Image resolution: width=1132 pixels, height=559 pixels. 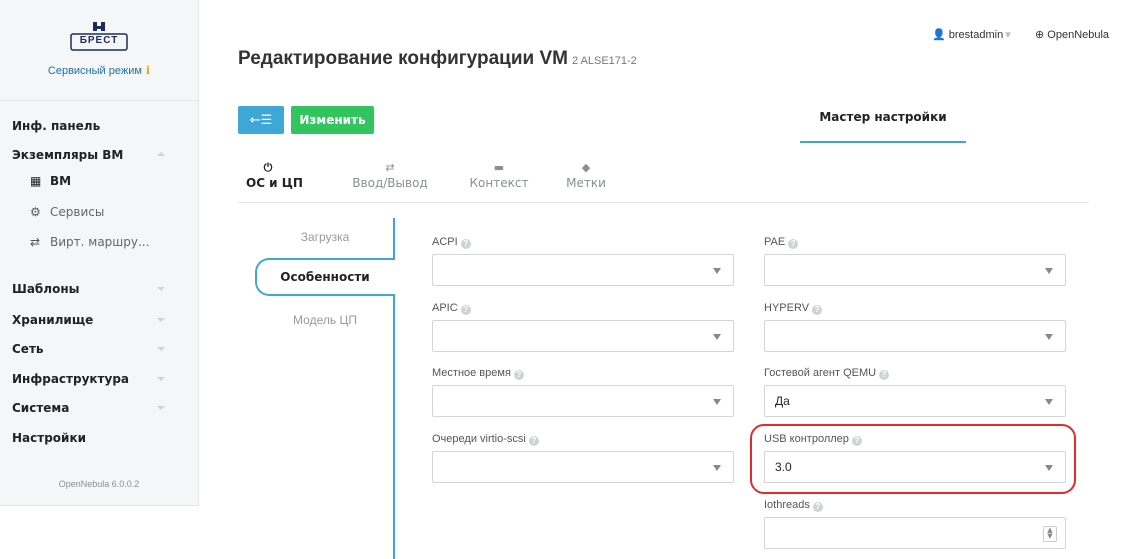 I want to click on back-list-icon: ←☰, so click(x=261, y=120).